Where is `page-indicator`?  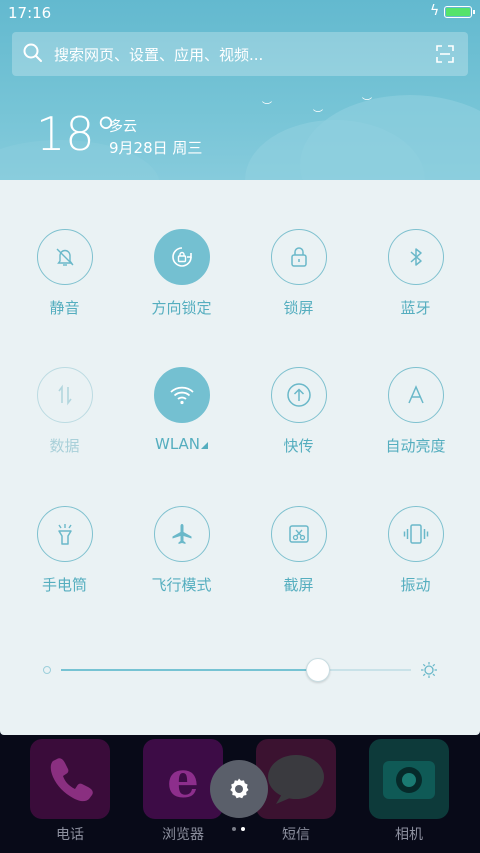
page-indicator is located at coordinates (240, 830).